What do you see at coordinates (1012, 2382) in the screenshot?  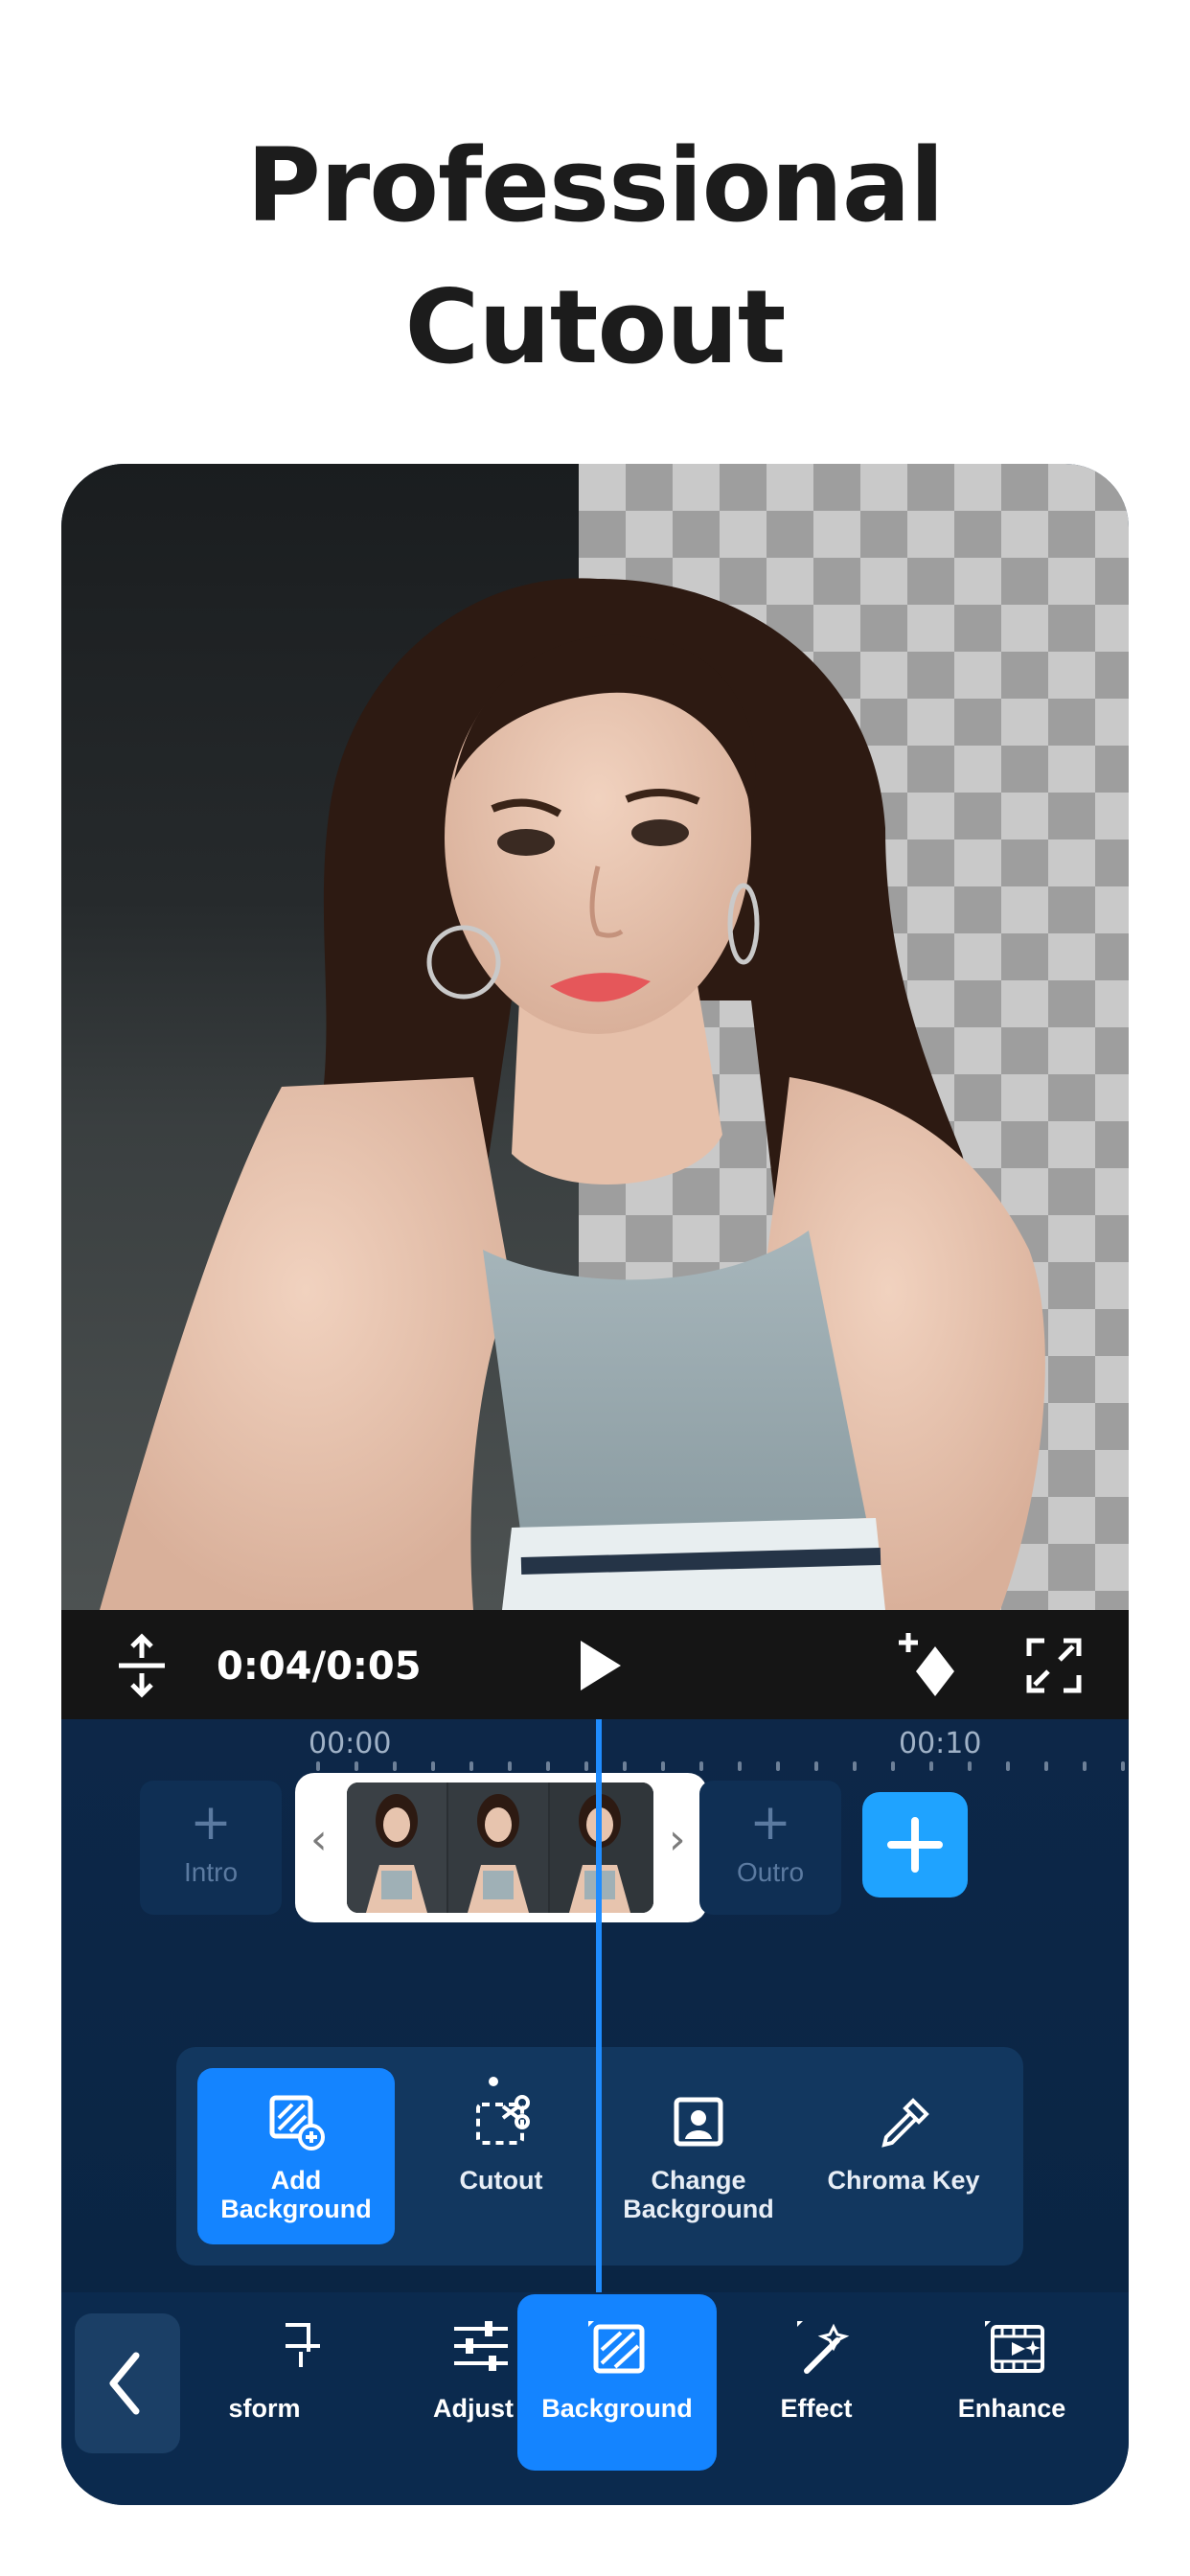 I see `toolbar-enhance: Enhance` at bounding box center [1012, 2382].